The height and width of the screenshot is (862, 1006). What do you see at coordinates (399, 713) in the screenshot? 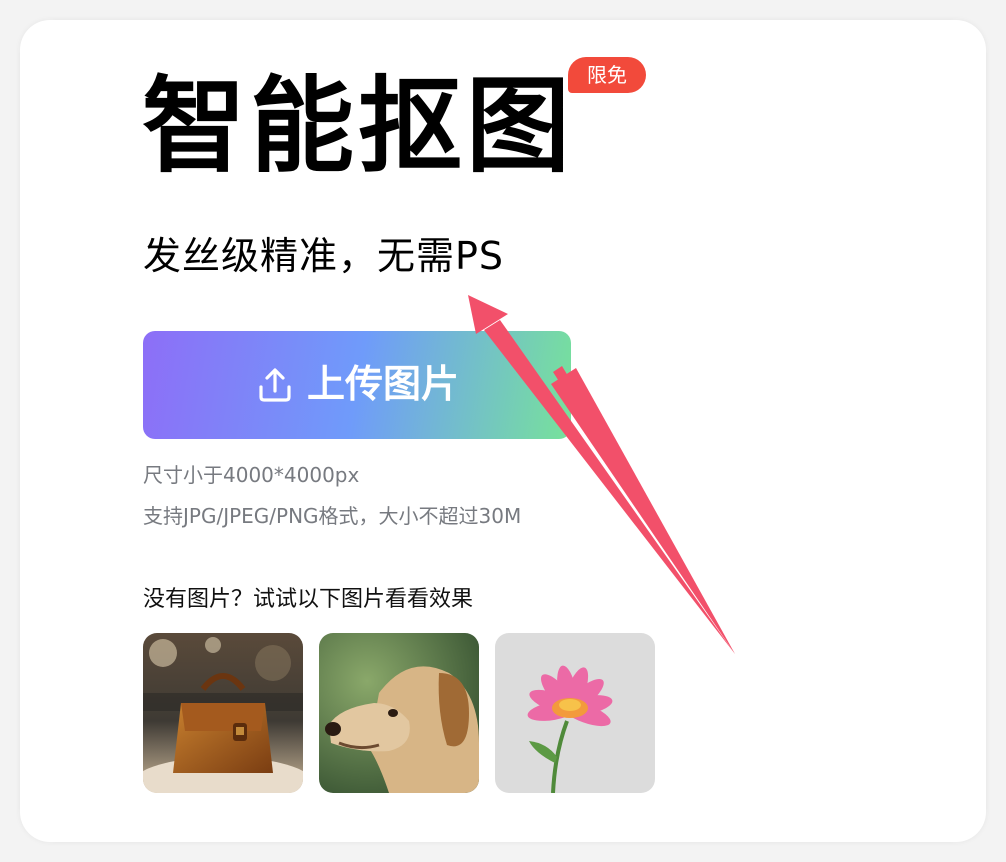
I see `sample-image-dog` at bounding box center [399, 713].